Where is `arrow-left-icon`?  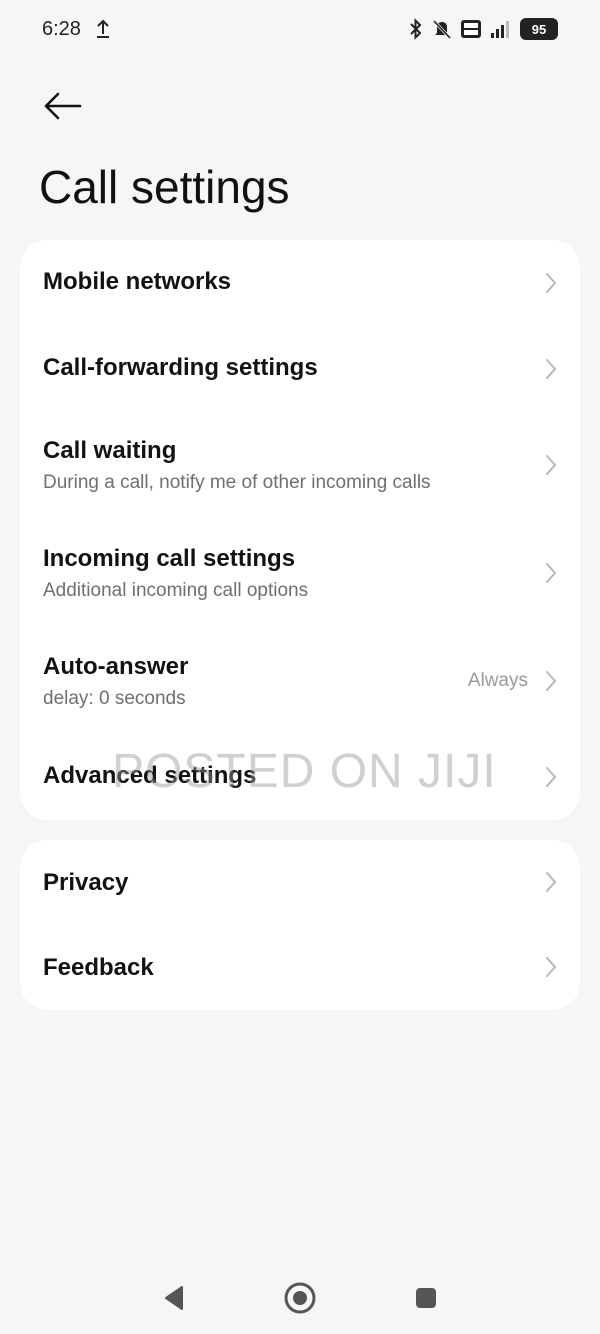 arrow-left-icon is located at coordinates (63, 106).